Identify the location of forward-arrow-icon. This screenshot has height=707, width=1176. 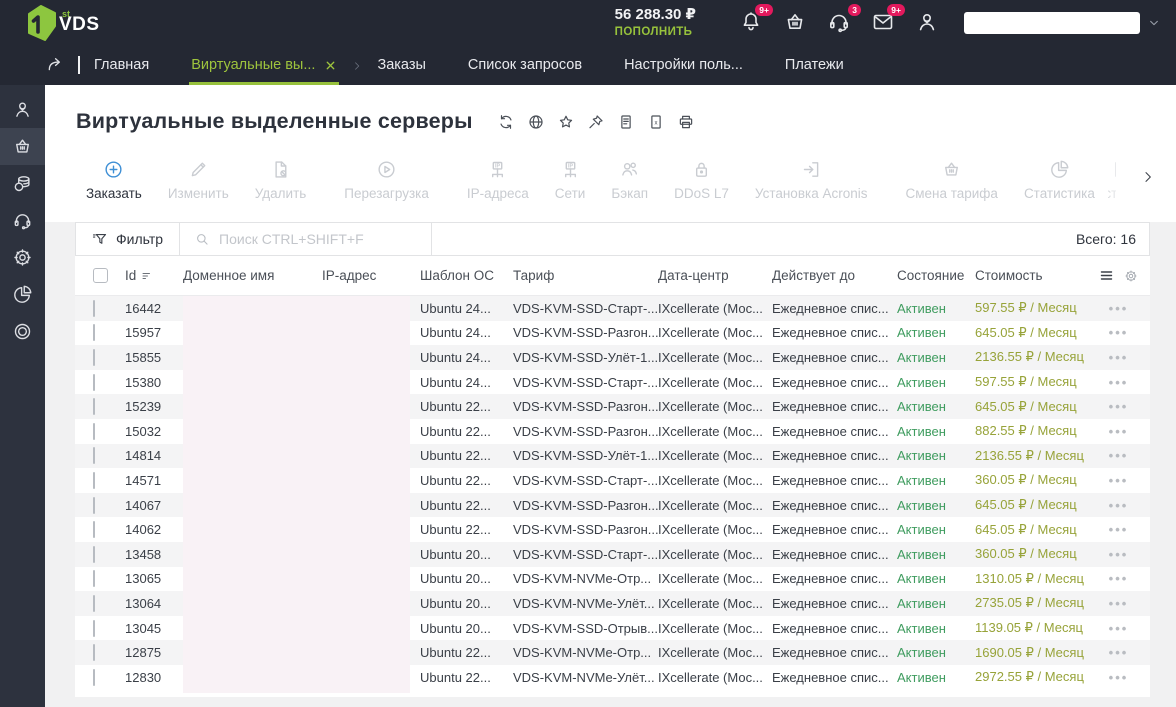
(56, 65).